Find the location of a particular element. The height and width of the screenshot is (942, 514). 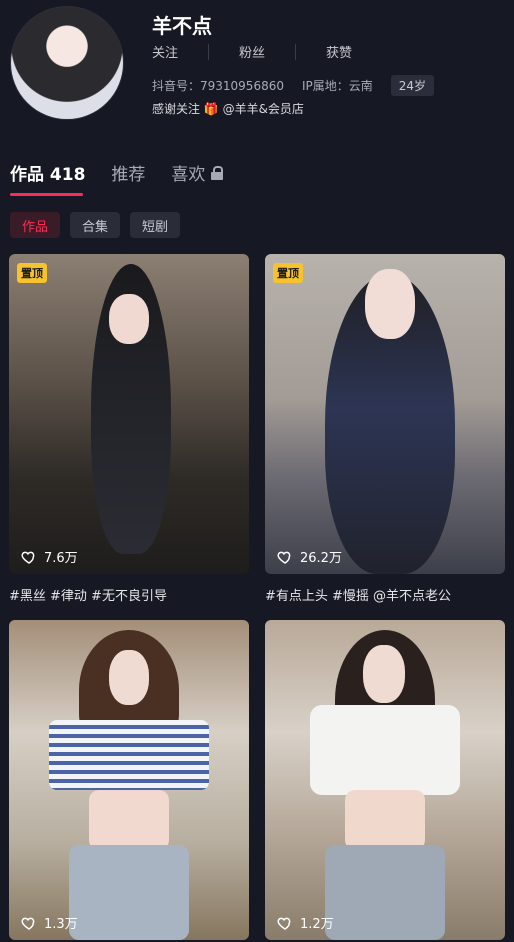

douyin-id: 抖音号：79310956860 is located at coordinates (218, 86).